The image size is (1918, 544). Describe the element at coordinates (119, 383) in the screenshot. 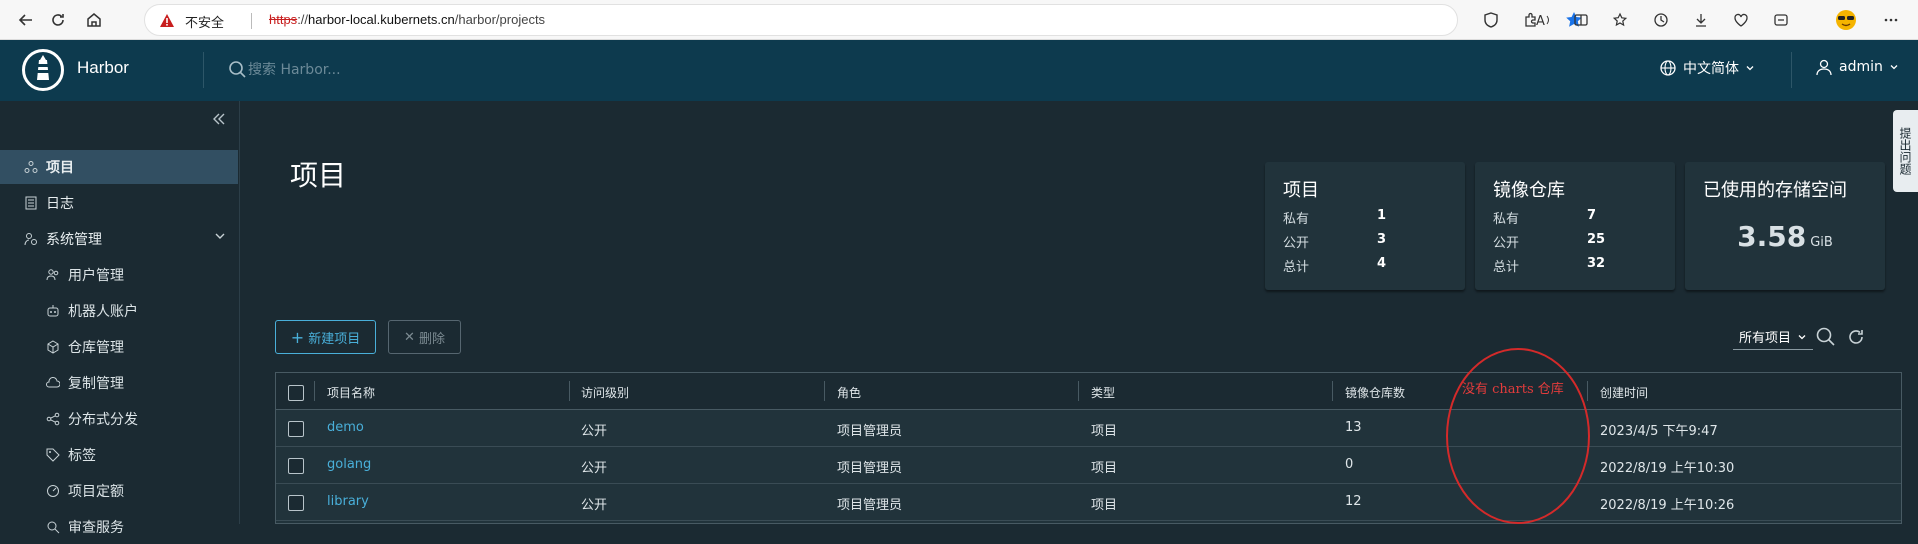

I see `sidebar-item-replications: 复制管理` at that location.